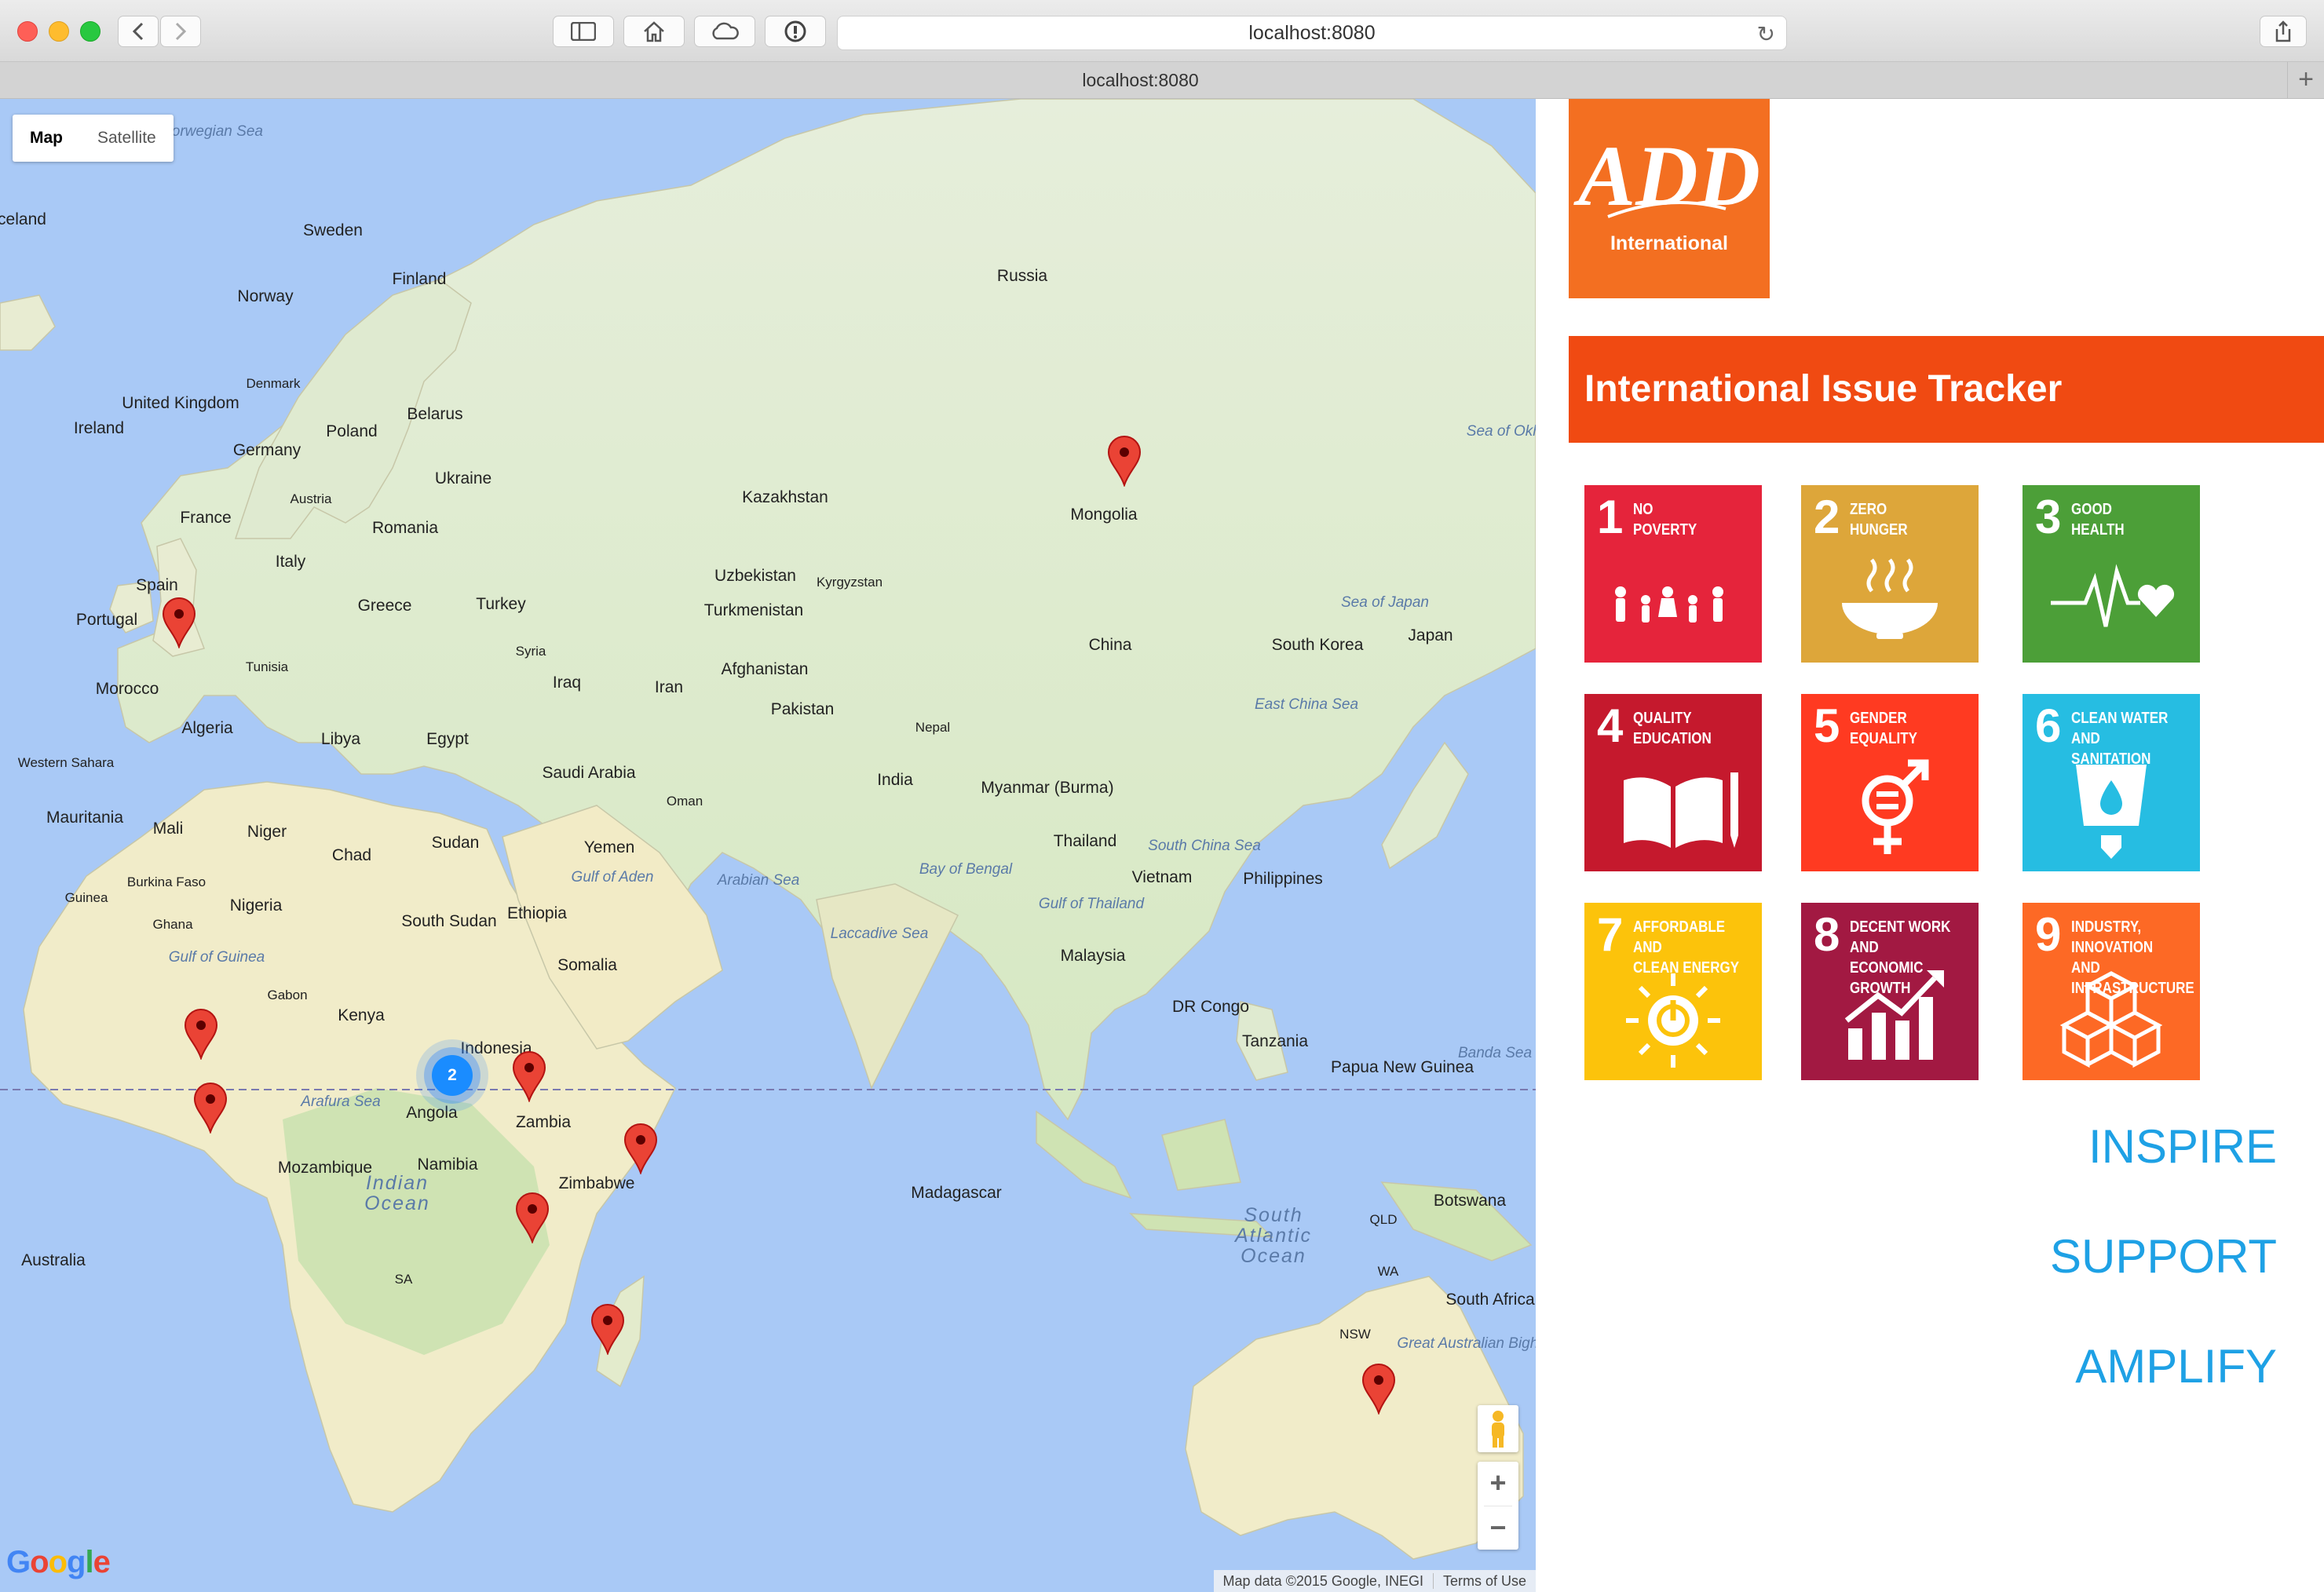 Image resolution: width=2324 pixels, height=1592 pixels. Describe the element at coordinates (53, 1260) in the screenshot. I see `map-label: Australia` at that location.